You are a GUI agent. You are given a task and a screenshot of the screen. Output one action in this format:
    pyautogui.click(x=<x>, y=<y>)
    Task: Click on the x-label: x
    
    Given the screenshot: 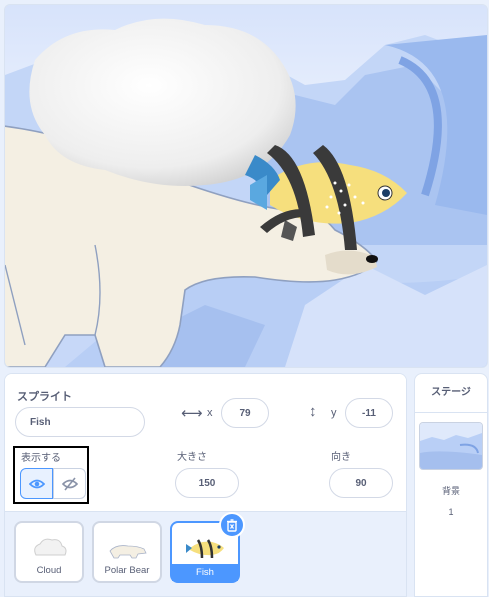 What is the action you would take?
    pyautogui.click(x=210, y=413)
    